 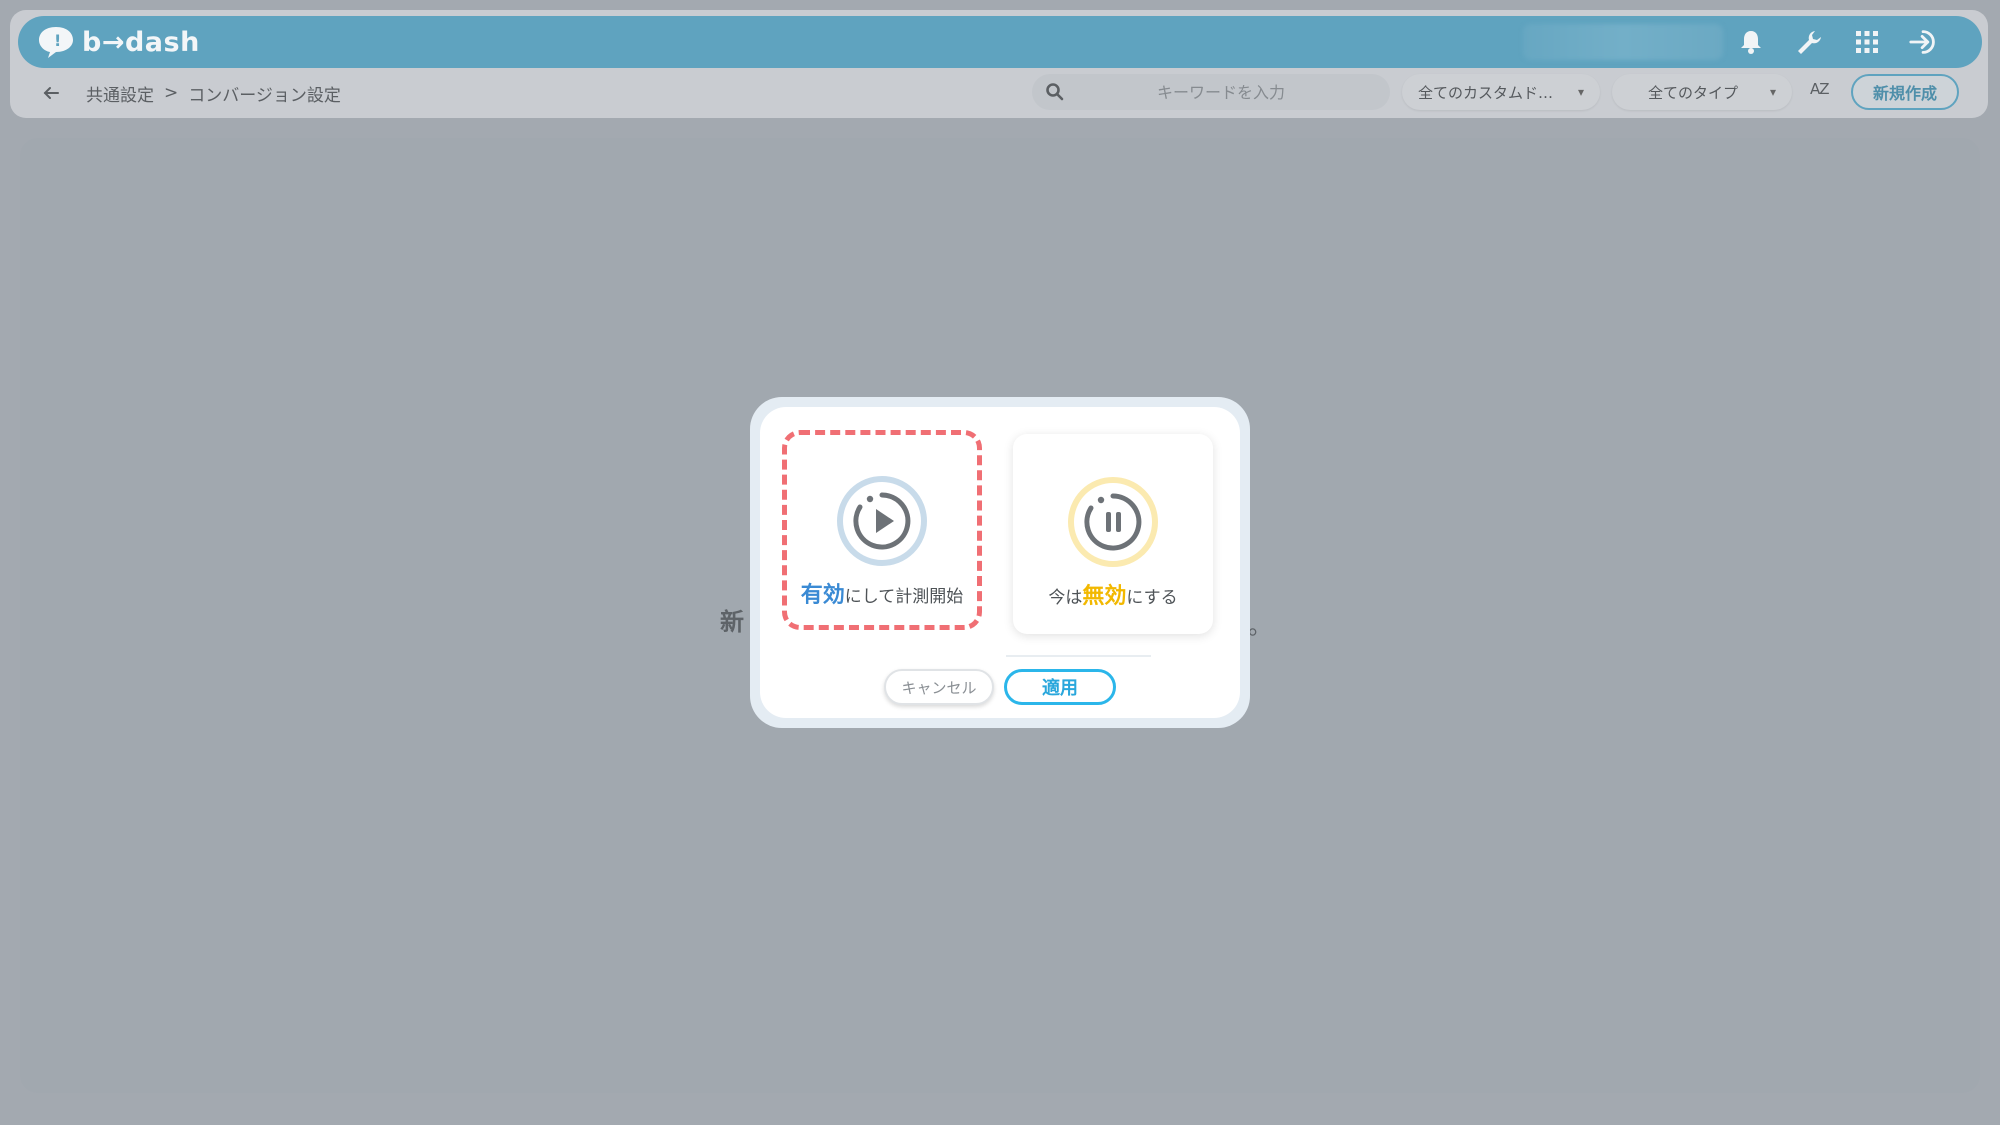 I want to click on apply-button: 適用, so click(x=1060, y=687).